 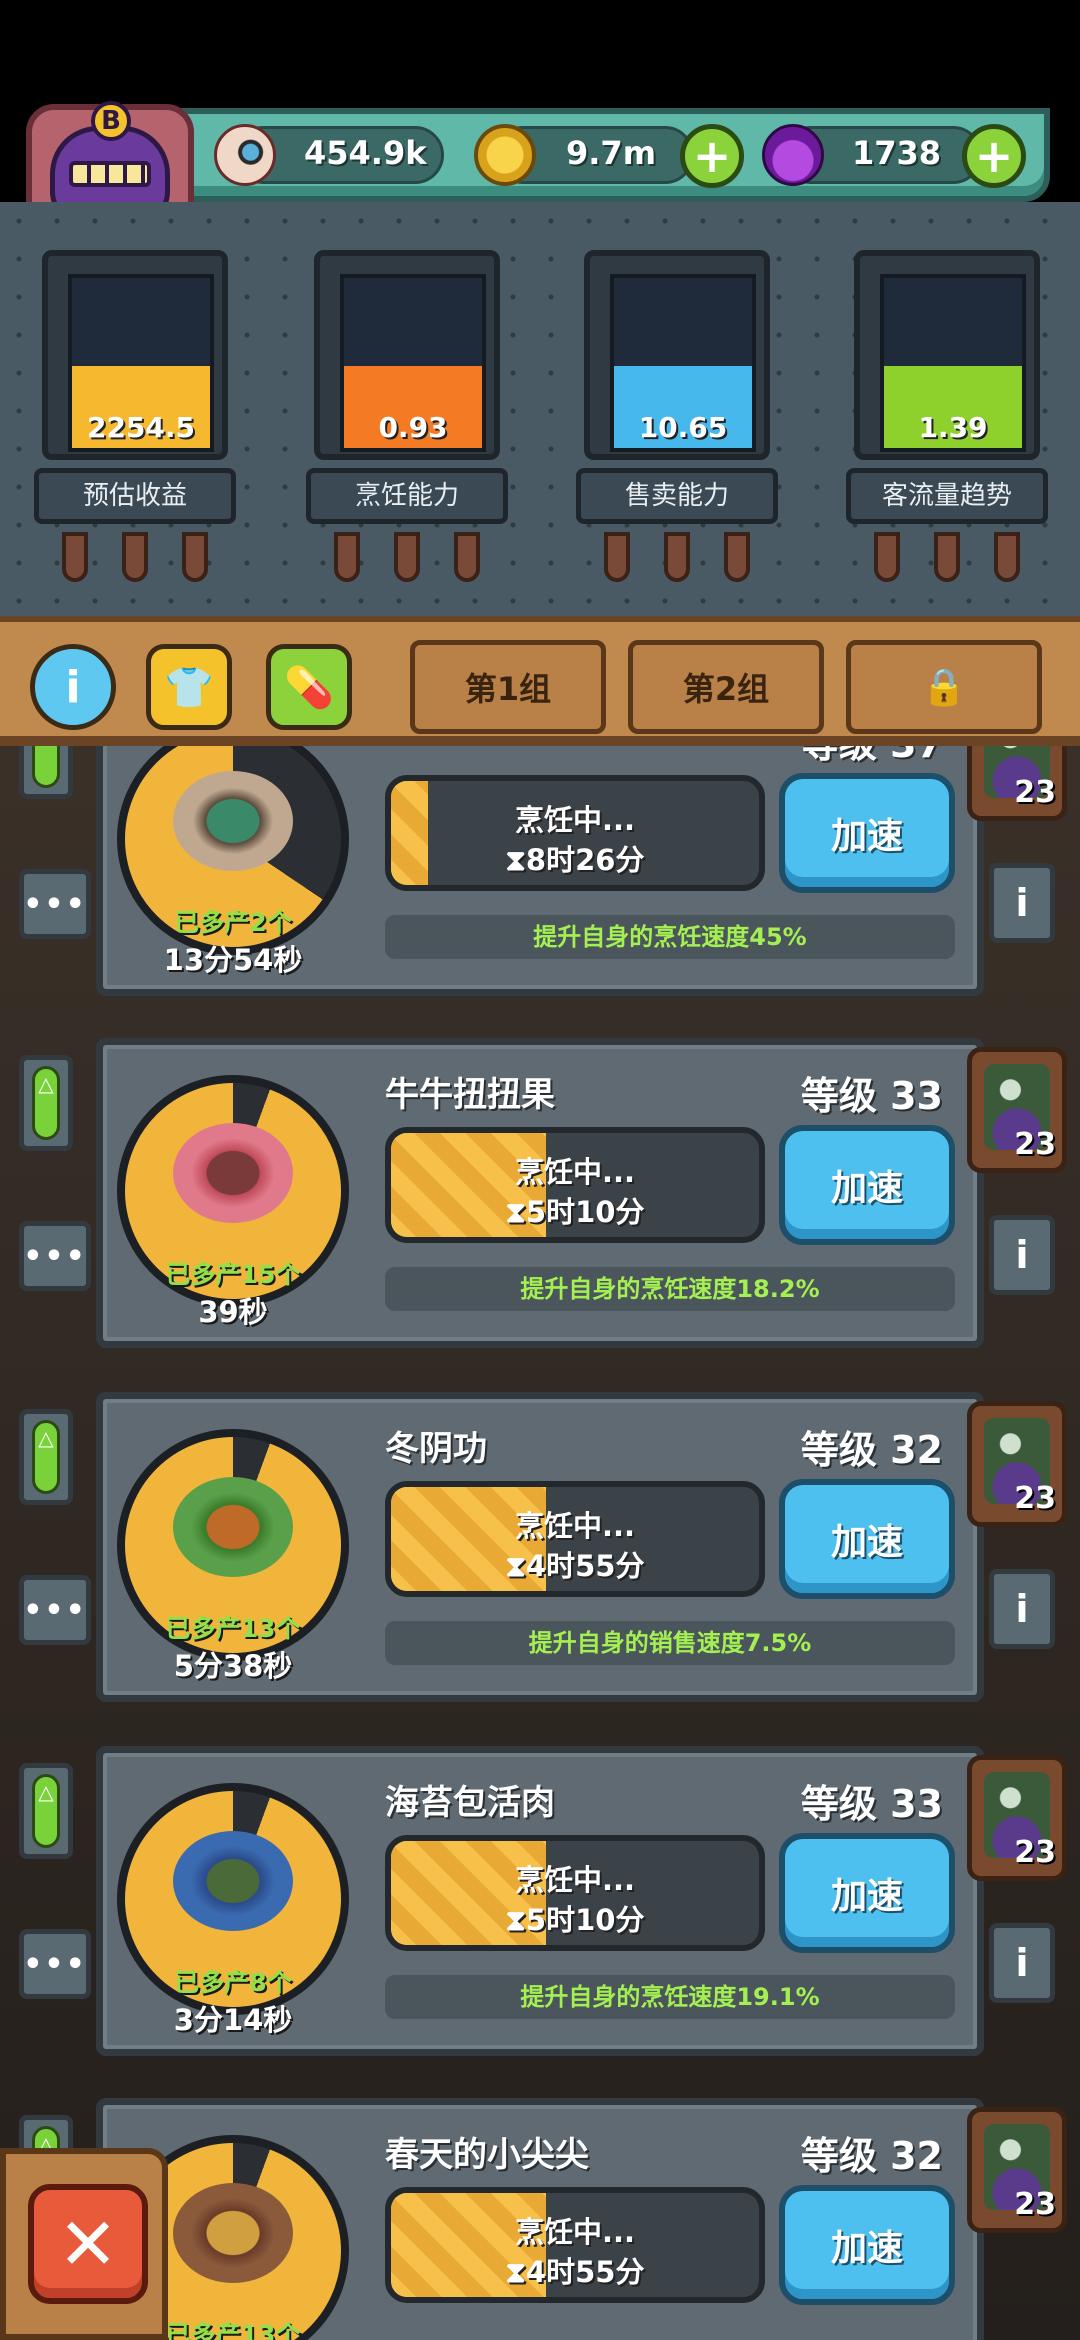 I want to click on stat-selling-ability: 10.65 售卖能力, so click(x=677, y=416).